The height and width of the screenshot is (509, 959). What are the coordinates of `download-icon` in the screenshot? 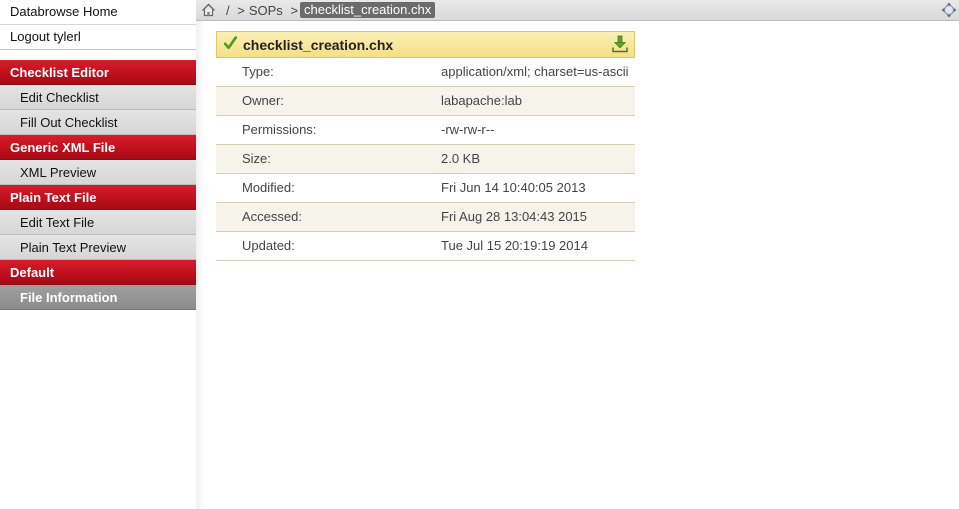 It's located at (620, 44).